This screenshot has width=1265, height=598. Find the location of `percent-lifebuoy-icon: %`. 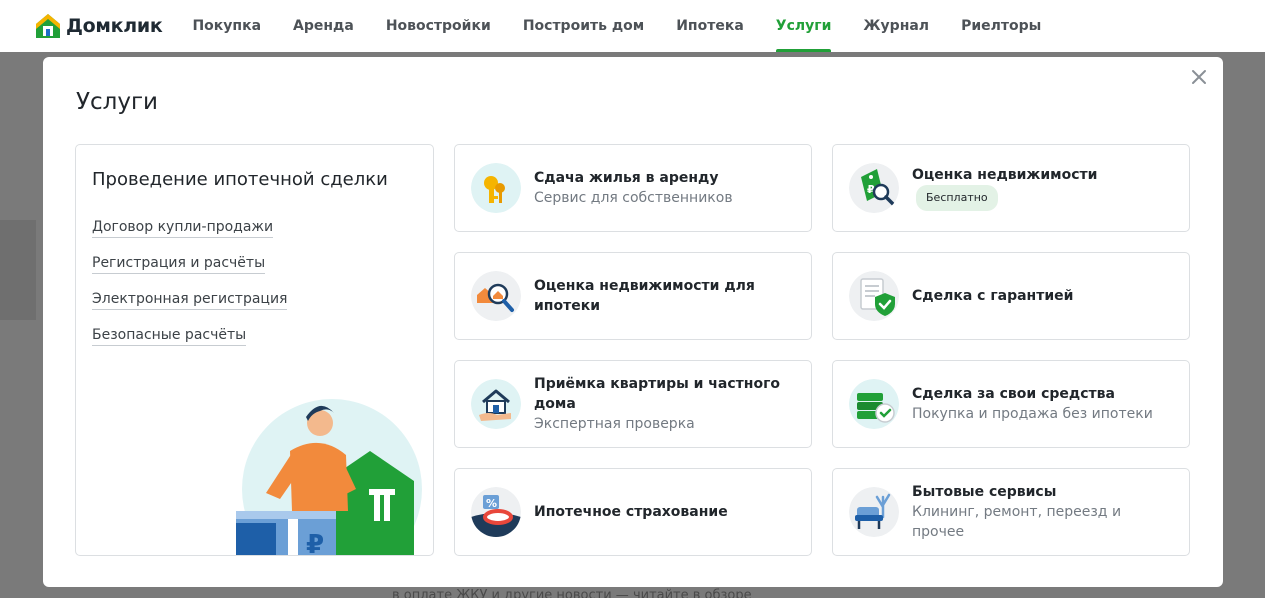

percent-lifebuoy-icon: % is located at coordinates (496, 512).